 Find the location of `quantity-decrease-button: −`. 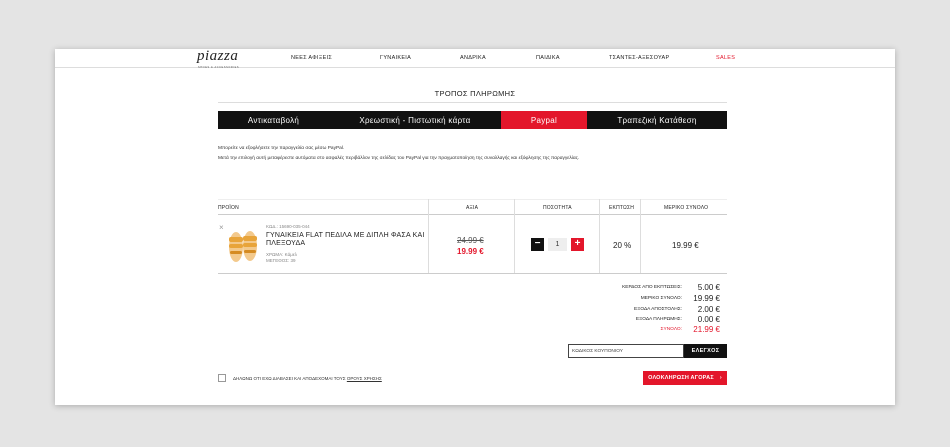

quantity-decrease-button: − is located at coordinates (537, 244).